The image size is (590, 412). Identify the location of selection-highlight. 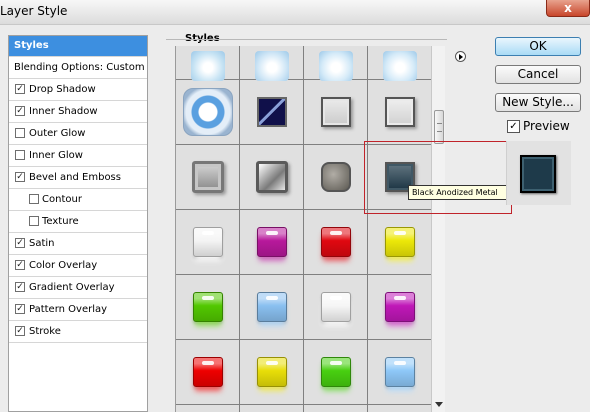
(438, 177).